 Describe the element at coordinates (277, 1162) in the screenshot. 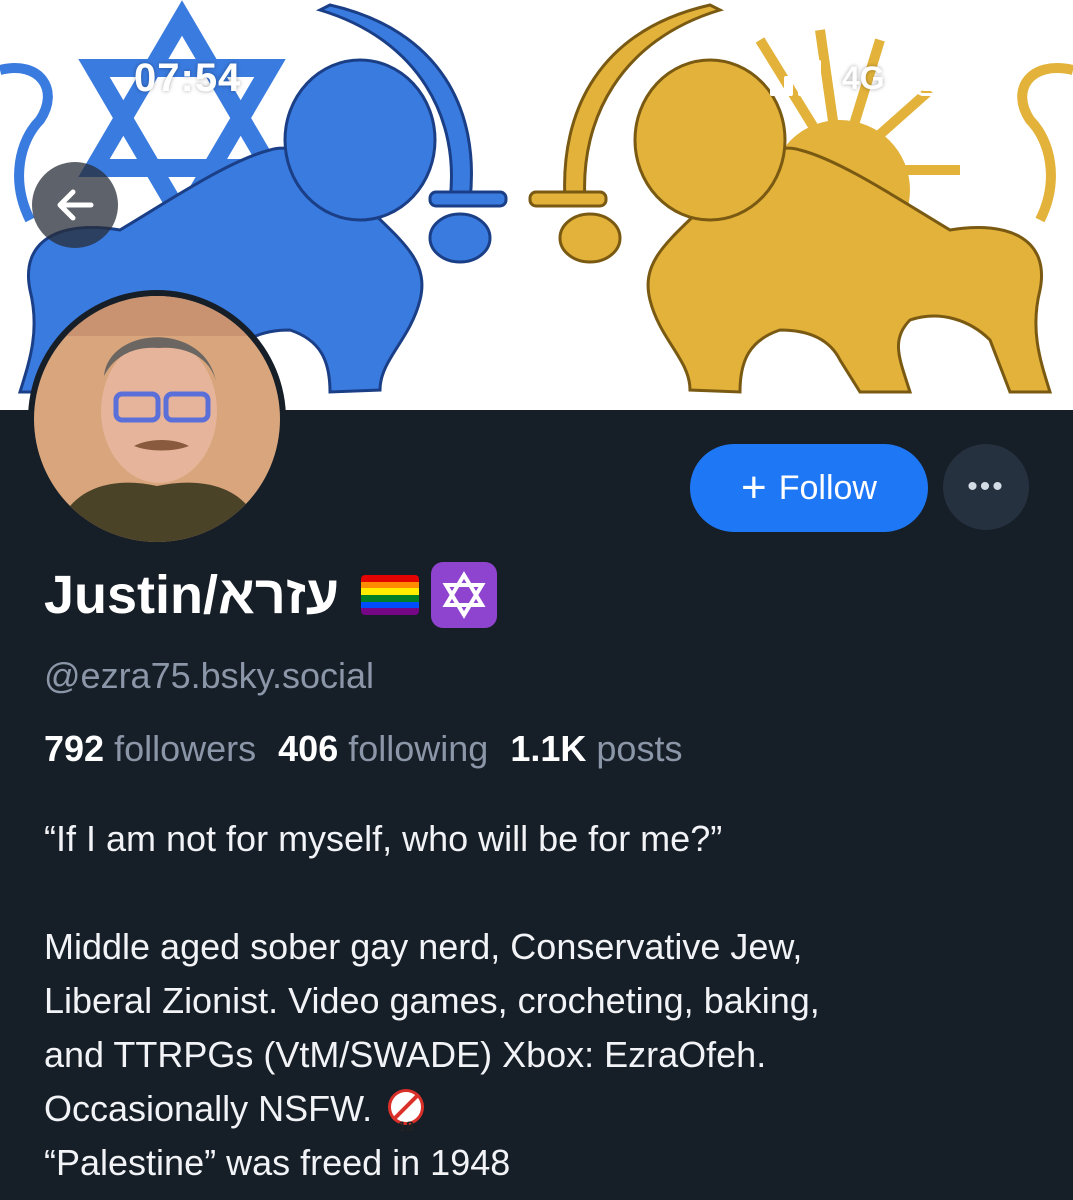

I see `bio-line: “Palestine” was freed in 1948` at that location.